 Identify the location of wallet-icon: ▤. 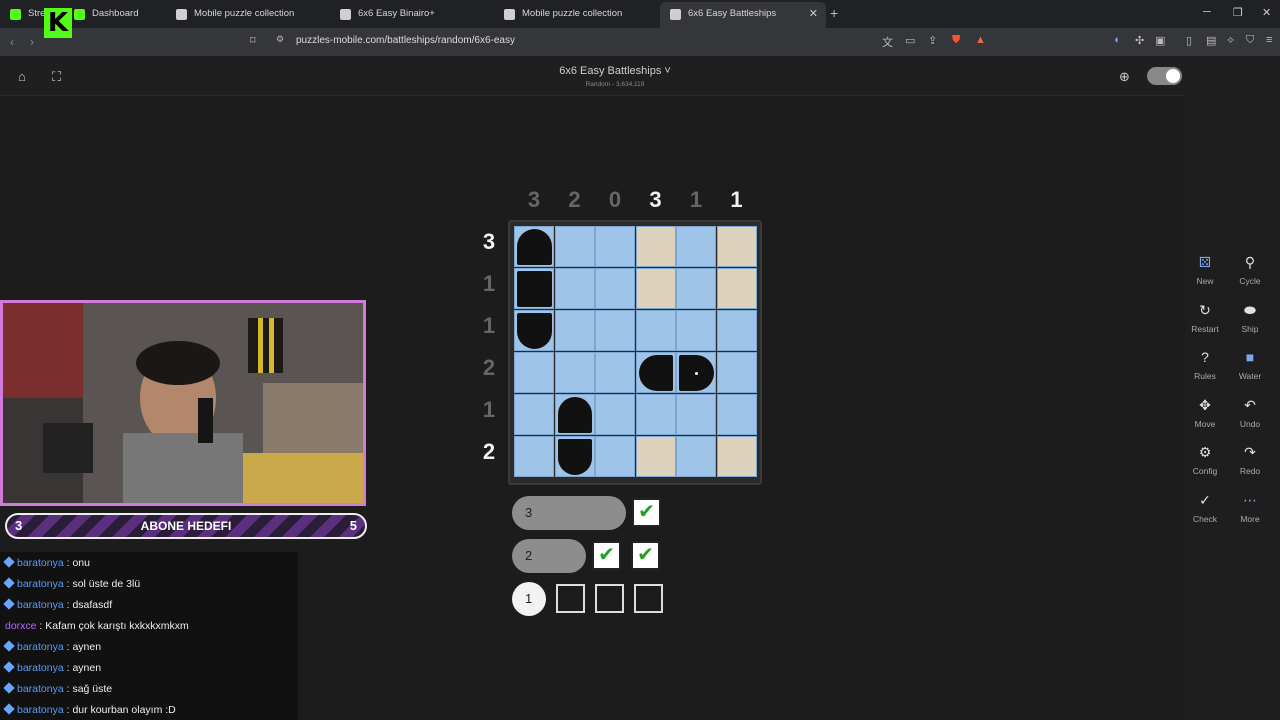
(1211, 40).